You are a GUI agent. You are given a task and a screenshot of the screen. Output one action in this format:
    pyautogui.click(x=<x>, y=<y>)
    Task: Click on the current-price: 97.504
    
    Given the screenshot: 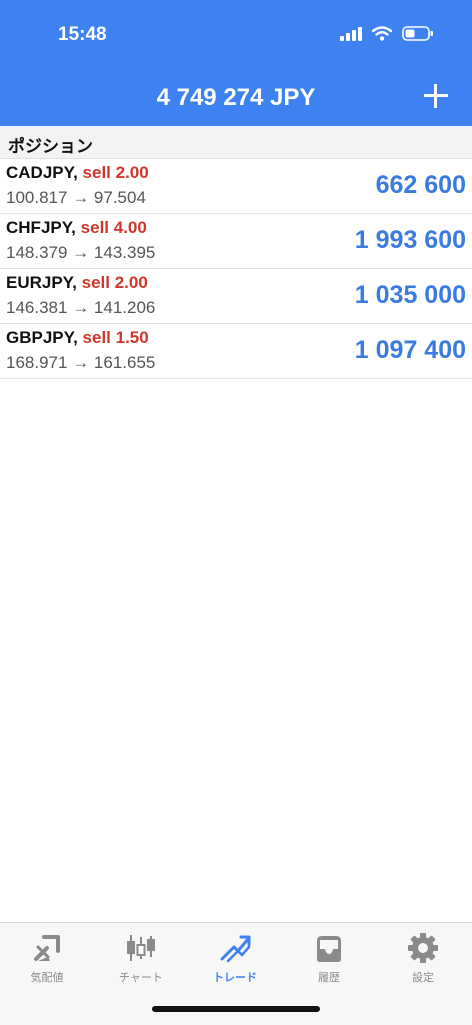 What is the action you would take?
    pyautogui.click(x=119, y=197)
    